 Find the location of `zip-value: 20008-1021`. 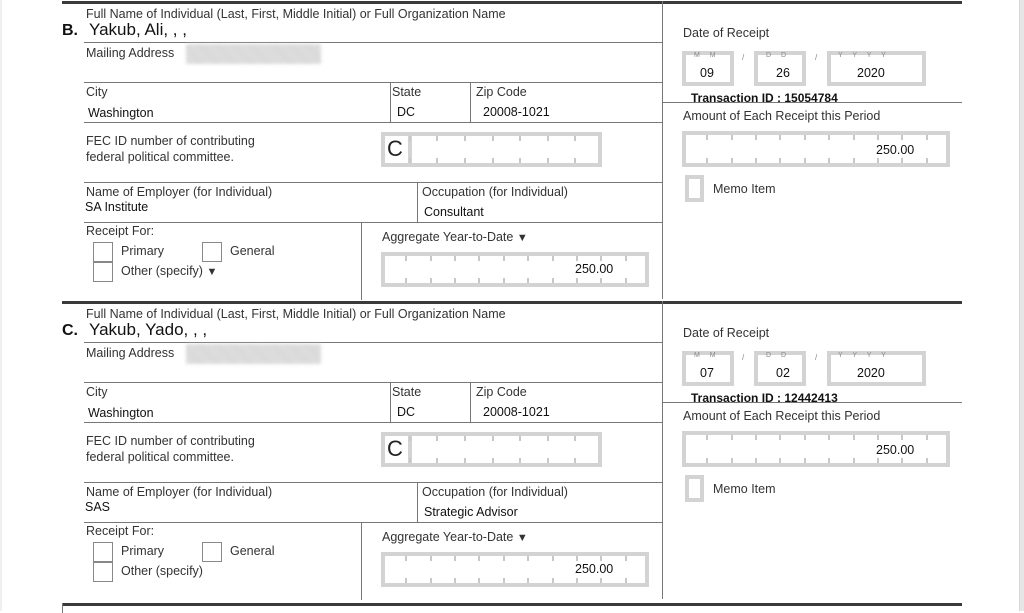

zip-value: 20008-1021 is located at coordinates (516, 112).